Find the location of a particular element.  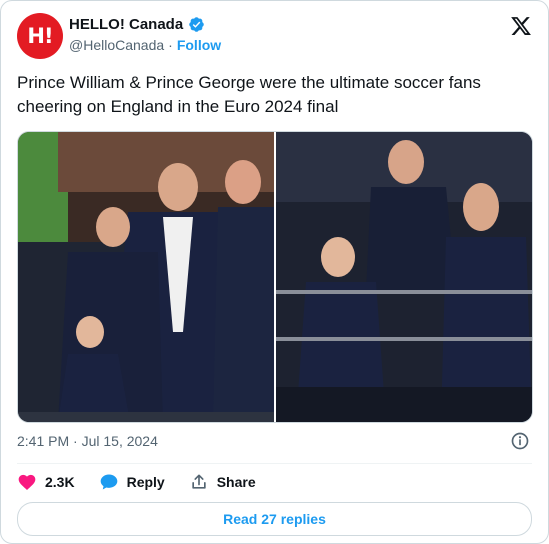

divider is located at coordinates (274, 463).